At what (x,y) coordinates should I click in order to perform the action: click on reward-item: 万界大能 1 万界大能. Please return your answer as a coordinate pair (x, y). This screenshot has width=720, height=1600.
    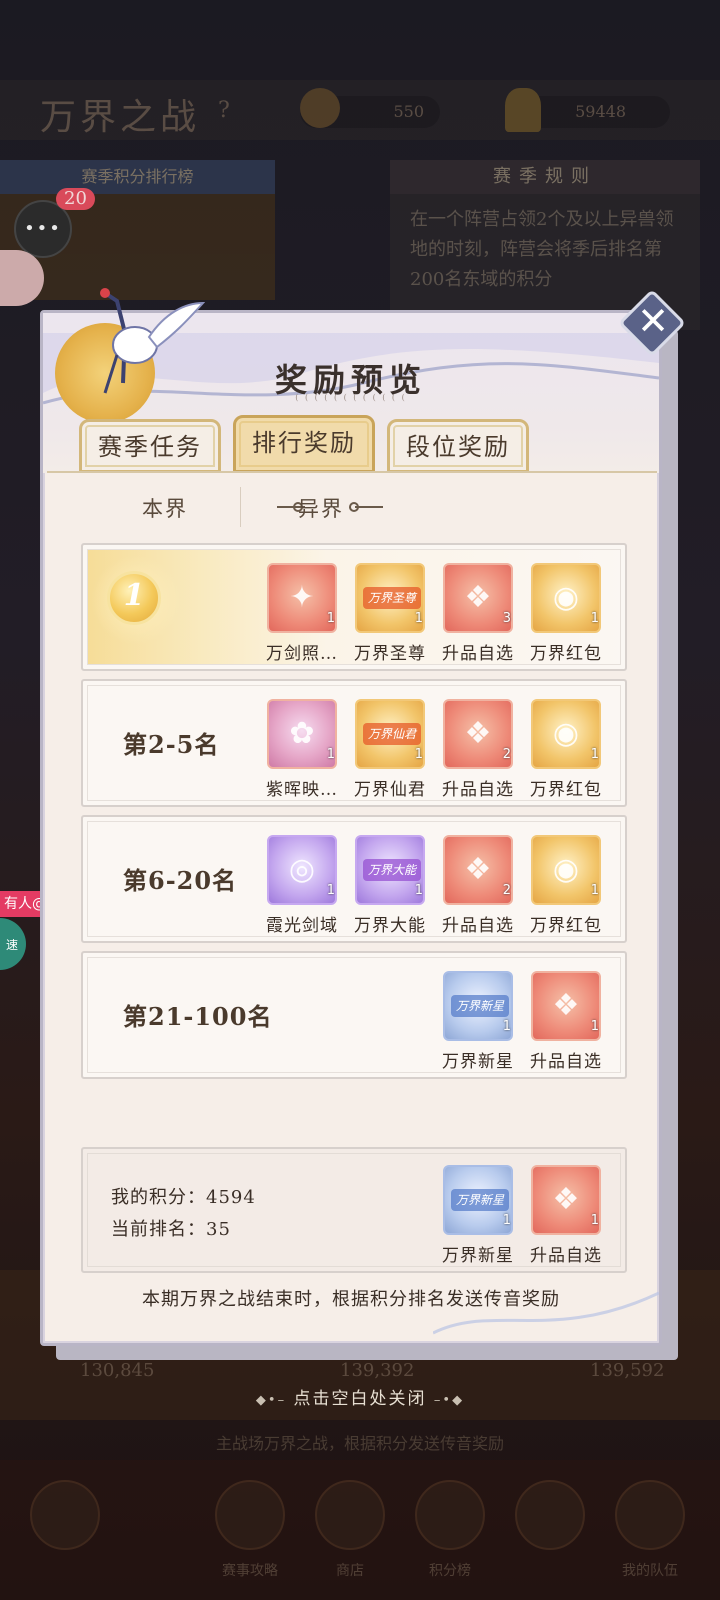
    Looking at the image, I should click on (390, 885).